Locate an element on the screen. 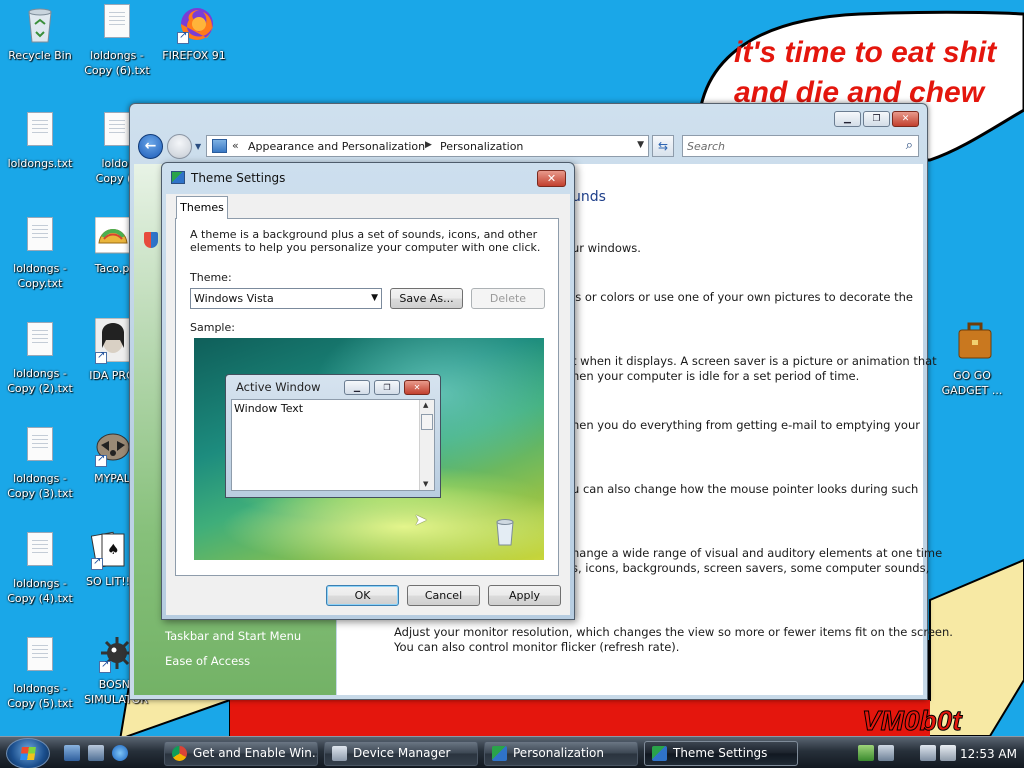 Image resolution: width=1024 pixels, height=768 pixels. tray-app-icon is located at coordinates (866, 753).